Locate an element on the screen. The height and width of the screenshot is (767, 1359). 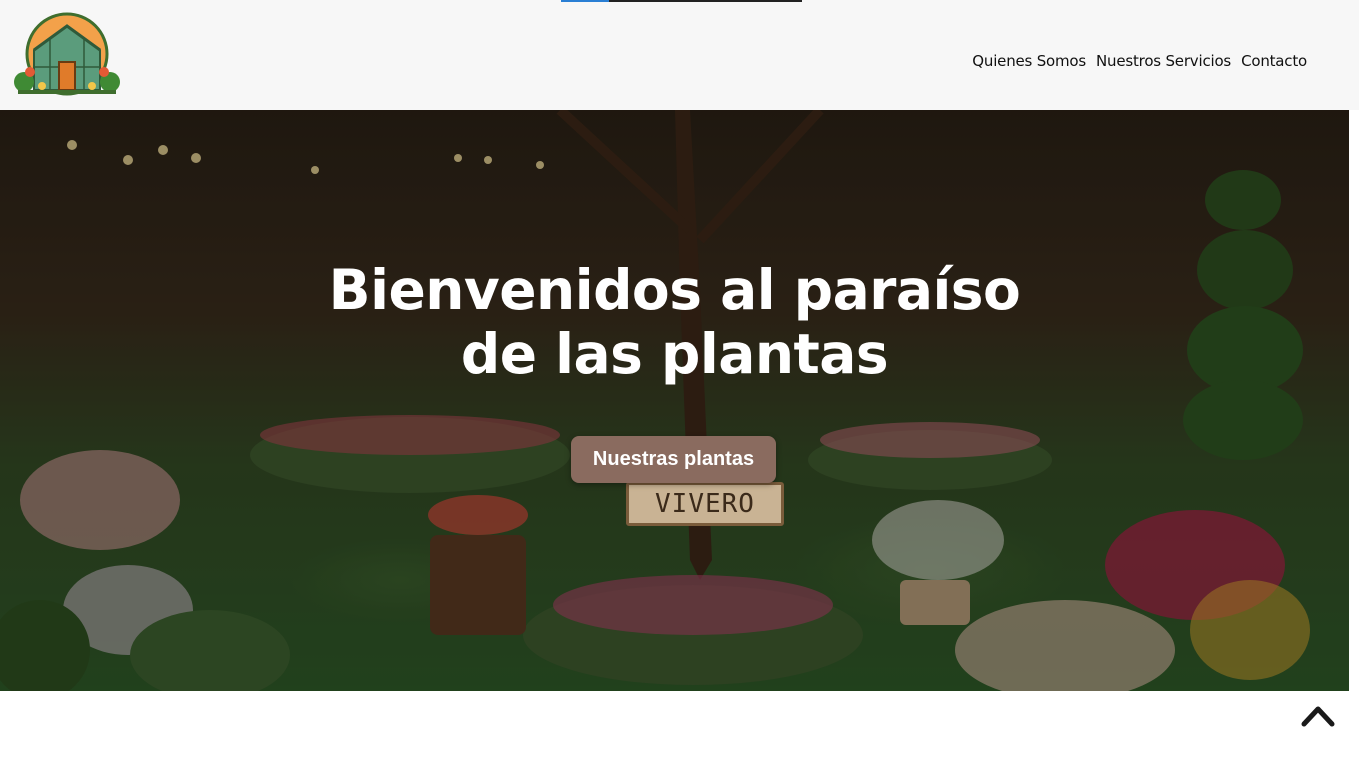
sign-text: VIVERO is located at coordinates (705, 504).